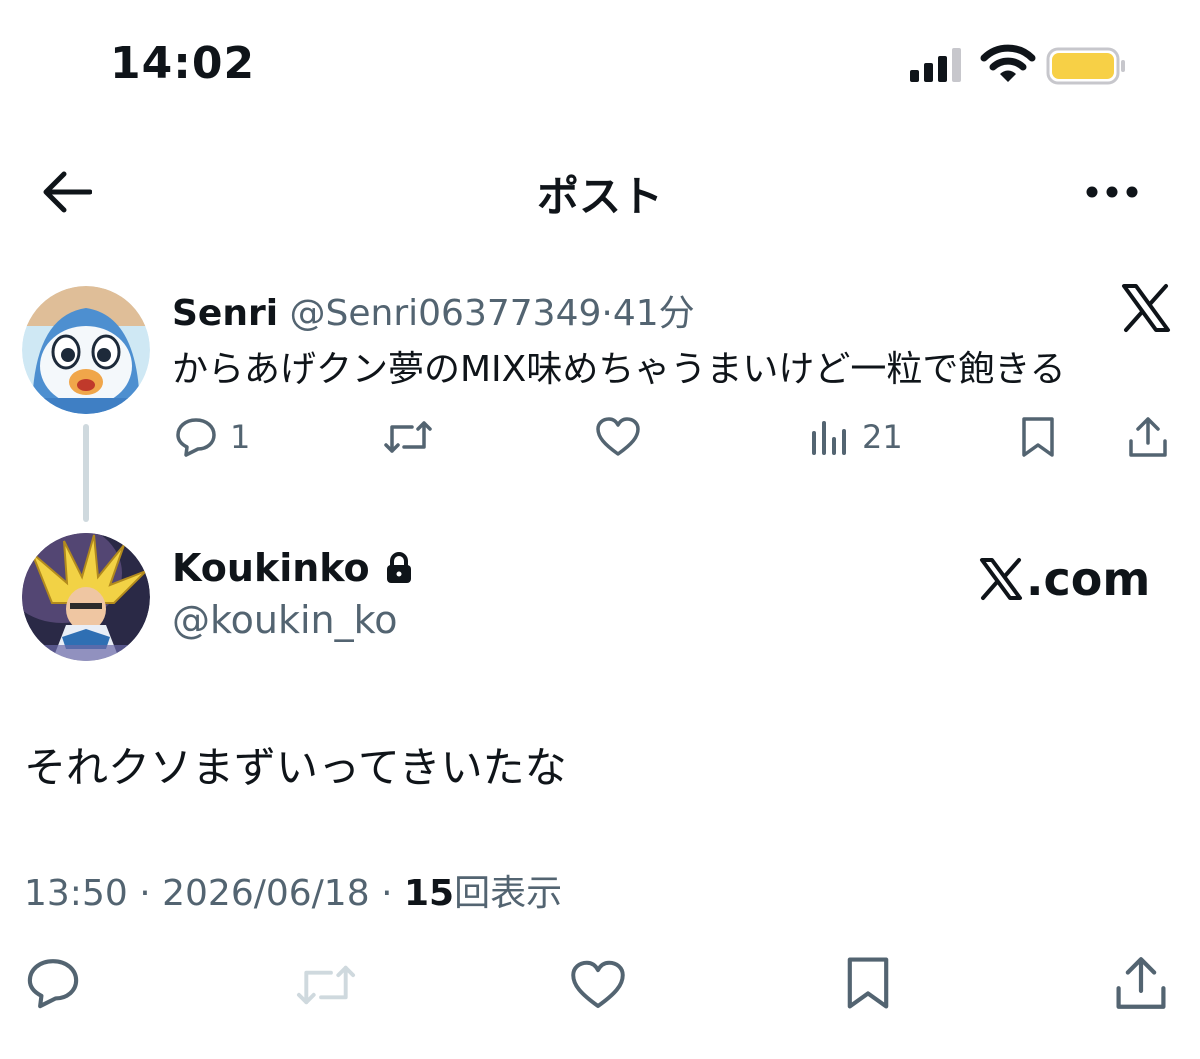 The width and height of the screenshot is (1200, 1059). I want to click on reply-button, so click(53, 983).